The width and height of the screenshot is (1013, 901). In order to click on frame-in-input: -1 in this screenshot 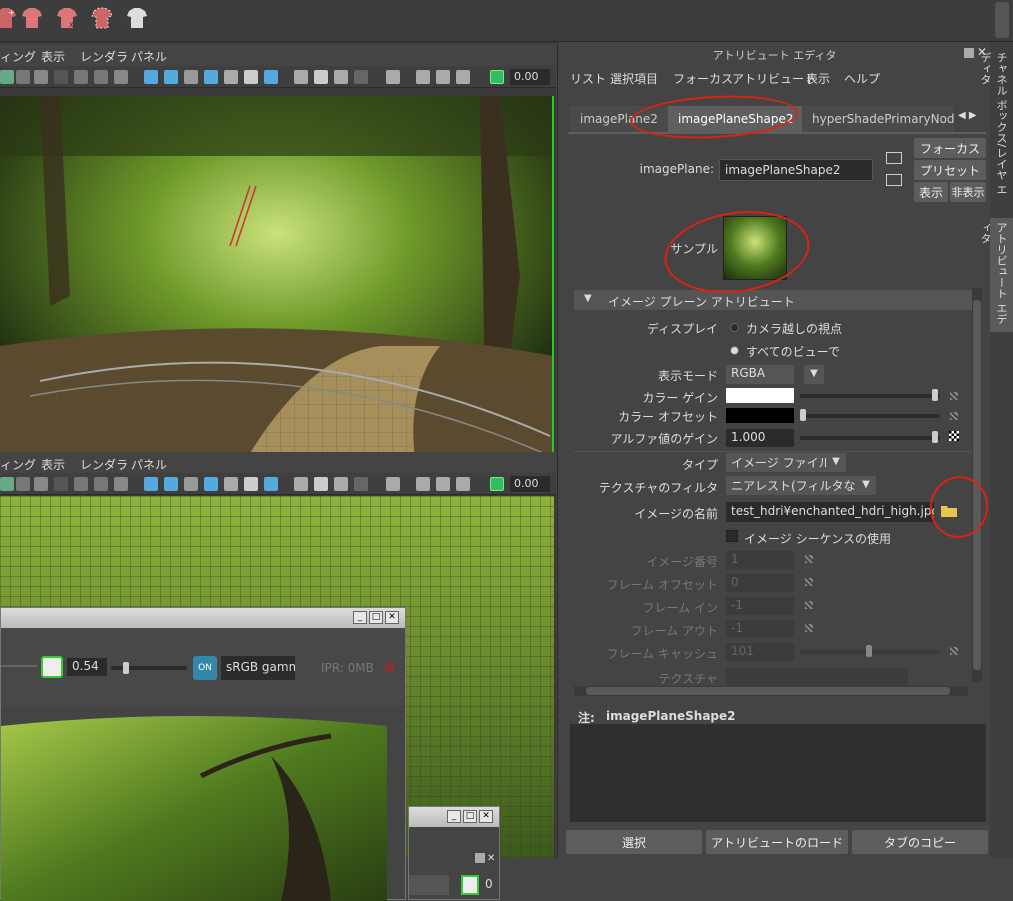, I will do `click(760, 606)`.